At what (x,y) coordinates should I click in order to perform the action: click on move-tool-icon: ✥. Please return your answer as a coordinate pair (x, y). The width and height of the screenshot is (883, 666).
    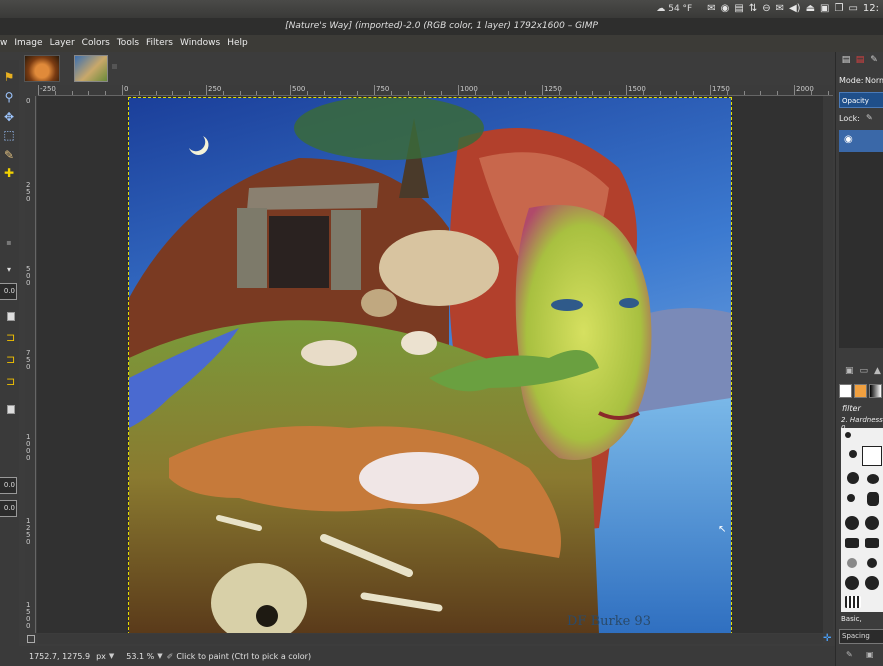
    Looking at the image, I should click on (9, 117).